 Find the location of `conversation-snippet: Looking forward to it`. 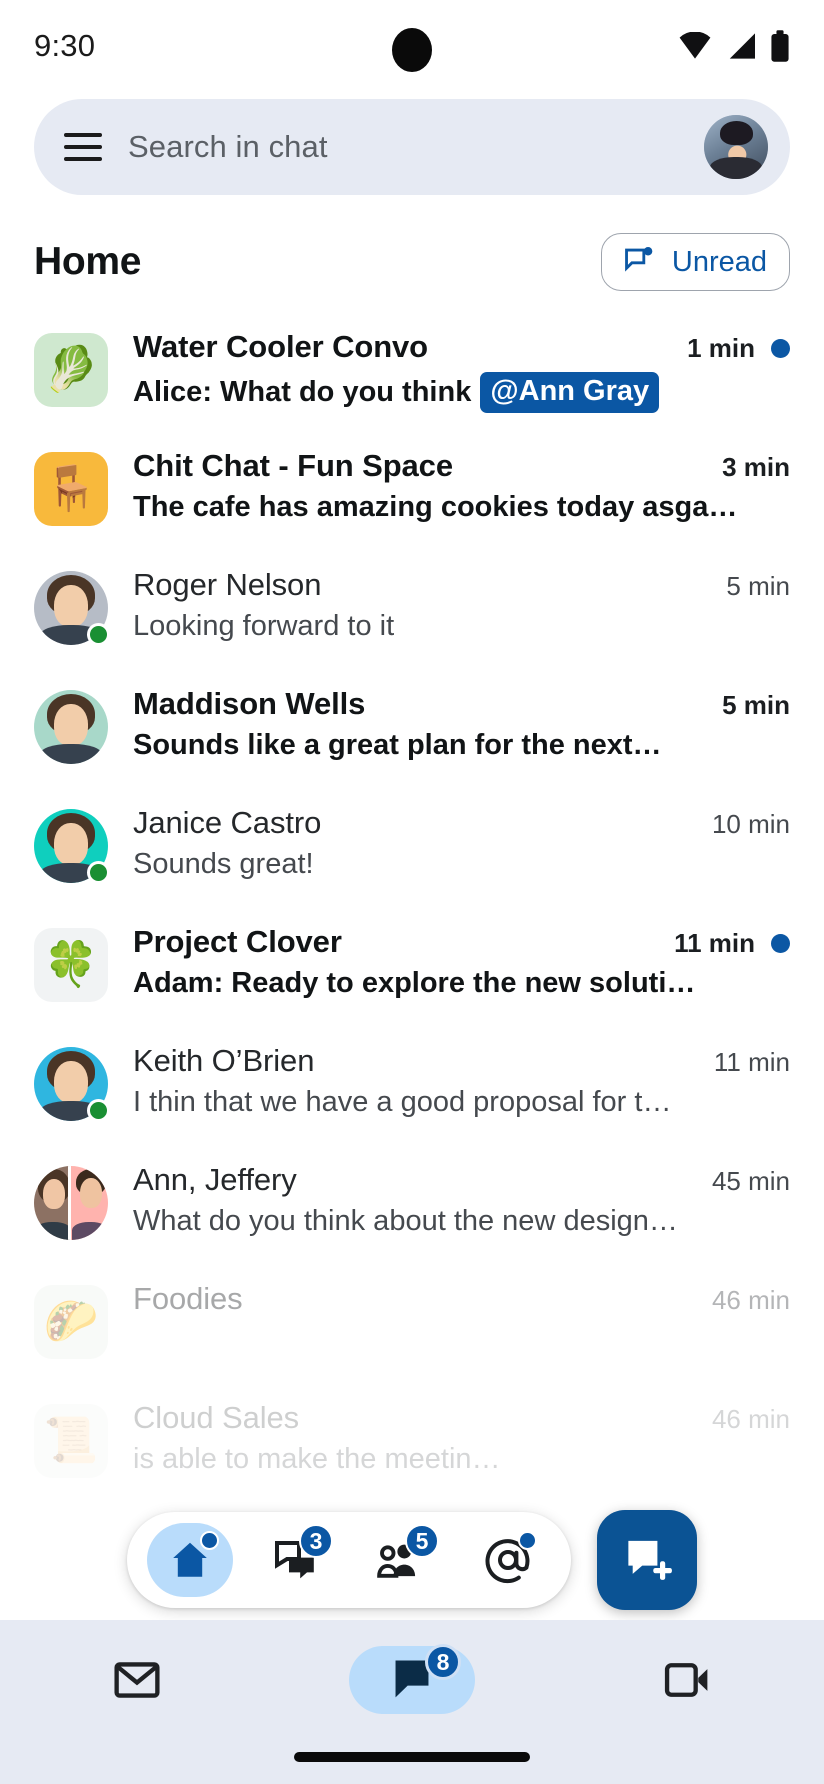

conversation-snippet: Looking forward to it is located at coordinates (461, 626).